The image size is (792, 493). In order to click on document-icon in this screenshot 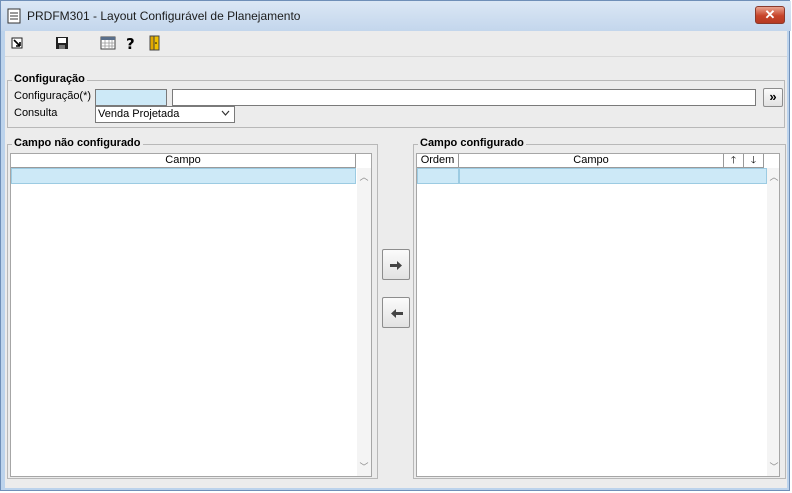, I will do `click(14, 16)`.